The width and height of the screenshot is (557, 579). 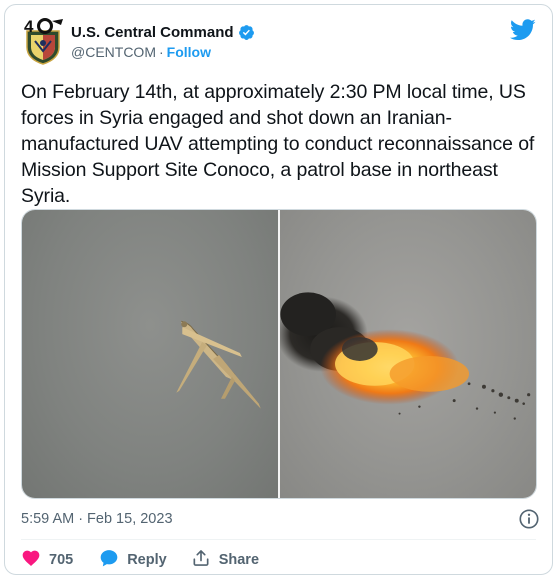 What do you see at coordinates (278, 41) in the screenshot?
I see `tweet-header: 4 U.S. Central Command @CENTCOM · Follow` at bounding box center [278, 41].